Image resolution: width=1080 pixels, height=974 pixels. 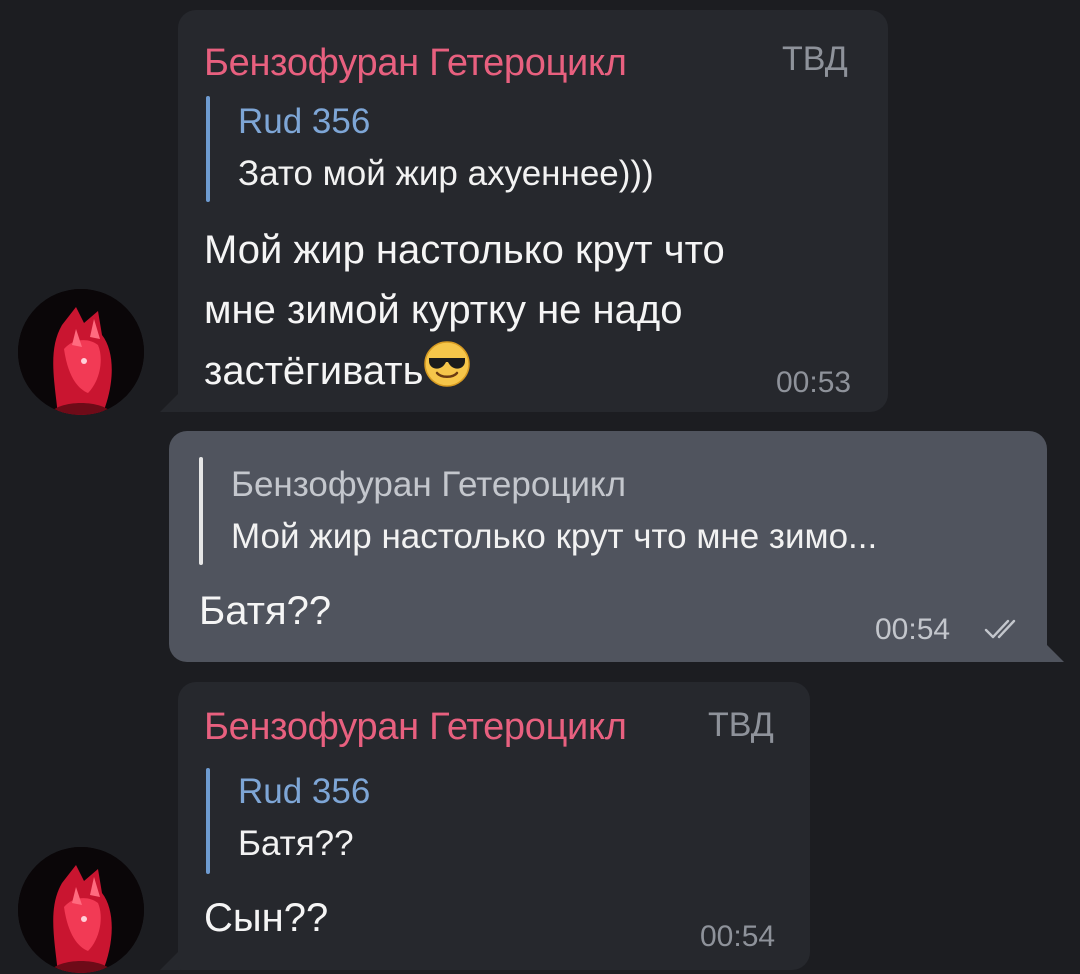 What do you see at coordinates (296, 843) in the screenshot?
I see `reply-text: Батя??` at bounding box center [296, 843].